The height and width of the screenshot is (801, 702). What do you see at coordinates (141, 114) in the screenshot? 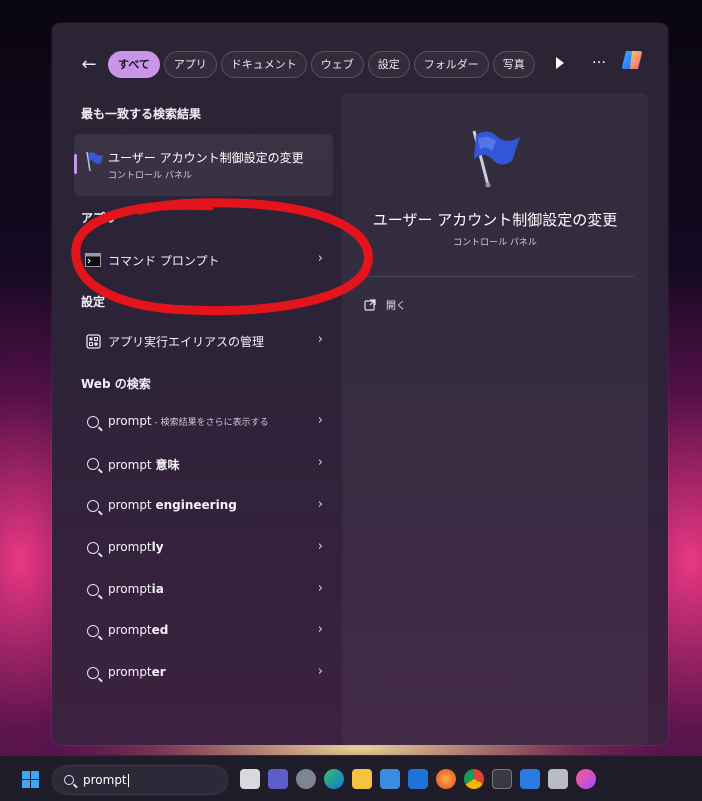
I see `best-match-heading: 最も一致する検索結果` at bounding box center [141, 114].